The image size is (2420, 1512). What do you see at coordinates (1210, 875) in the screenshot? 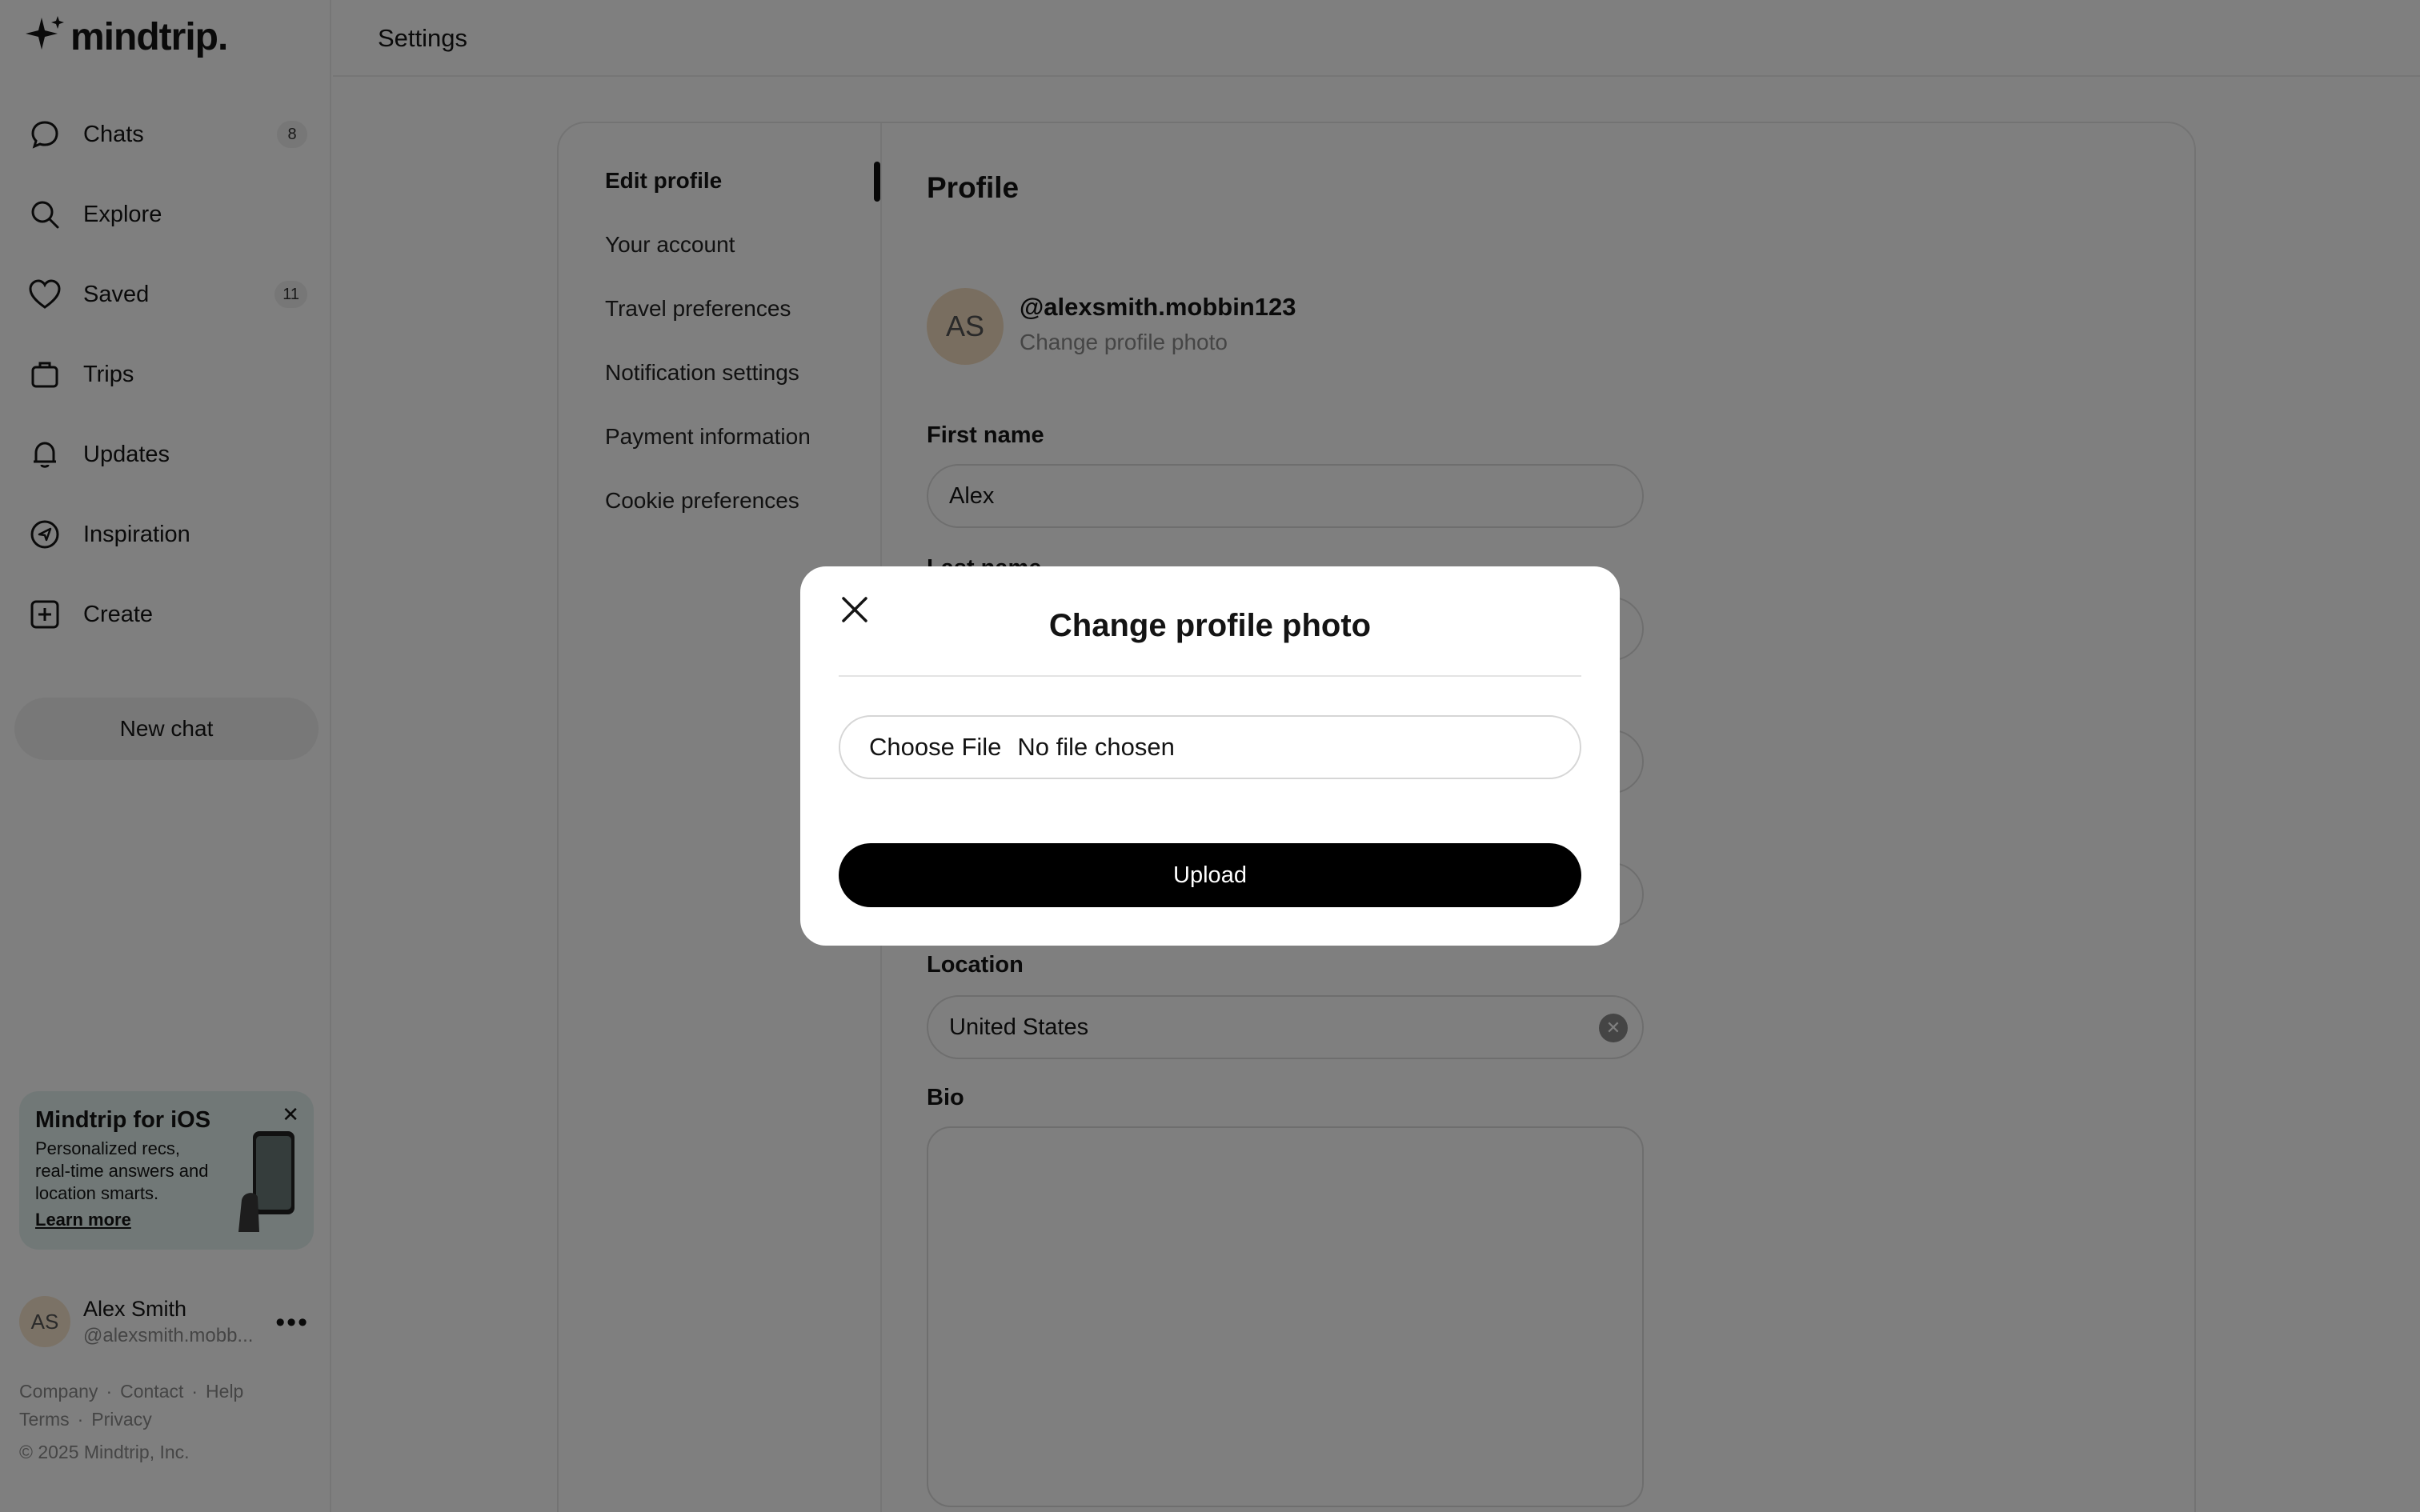
I see `upload-button: Upload` at bounding box center [1210, 875].